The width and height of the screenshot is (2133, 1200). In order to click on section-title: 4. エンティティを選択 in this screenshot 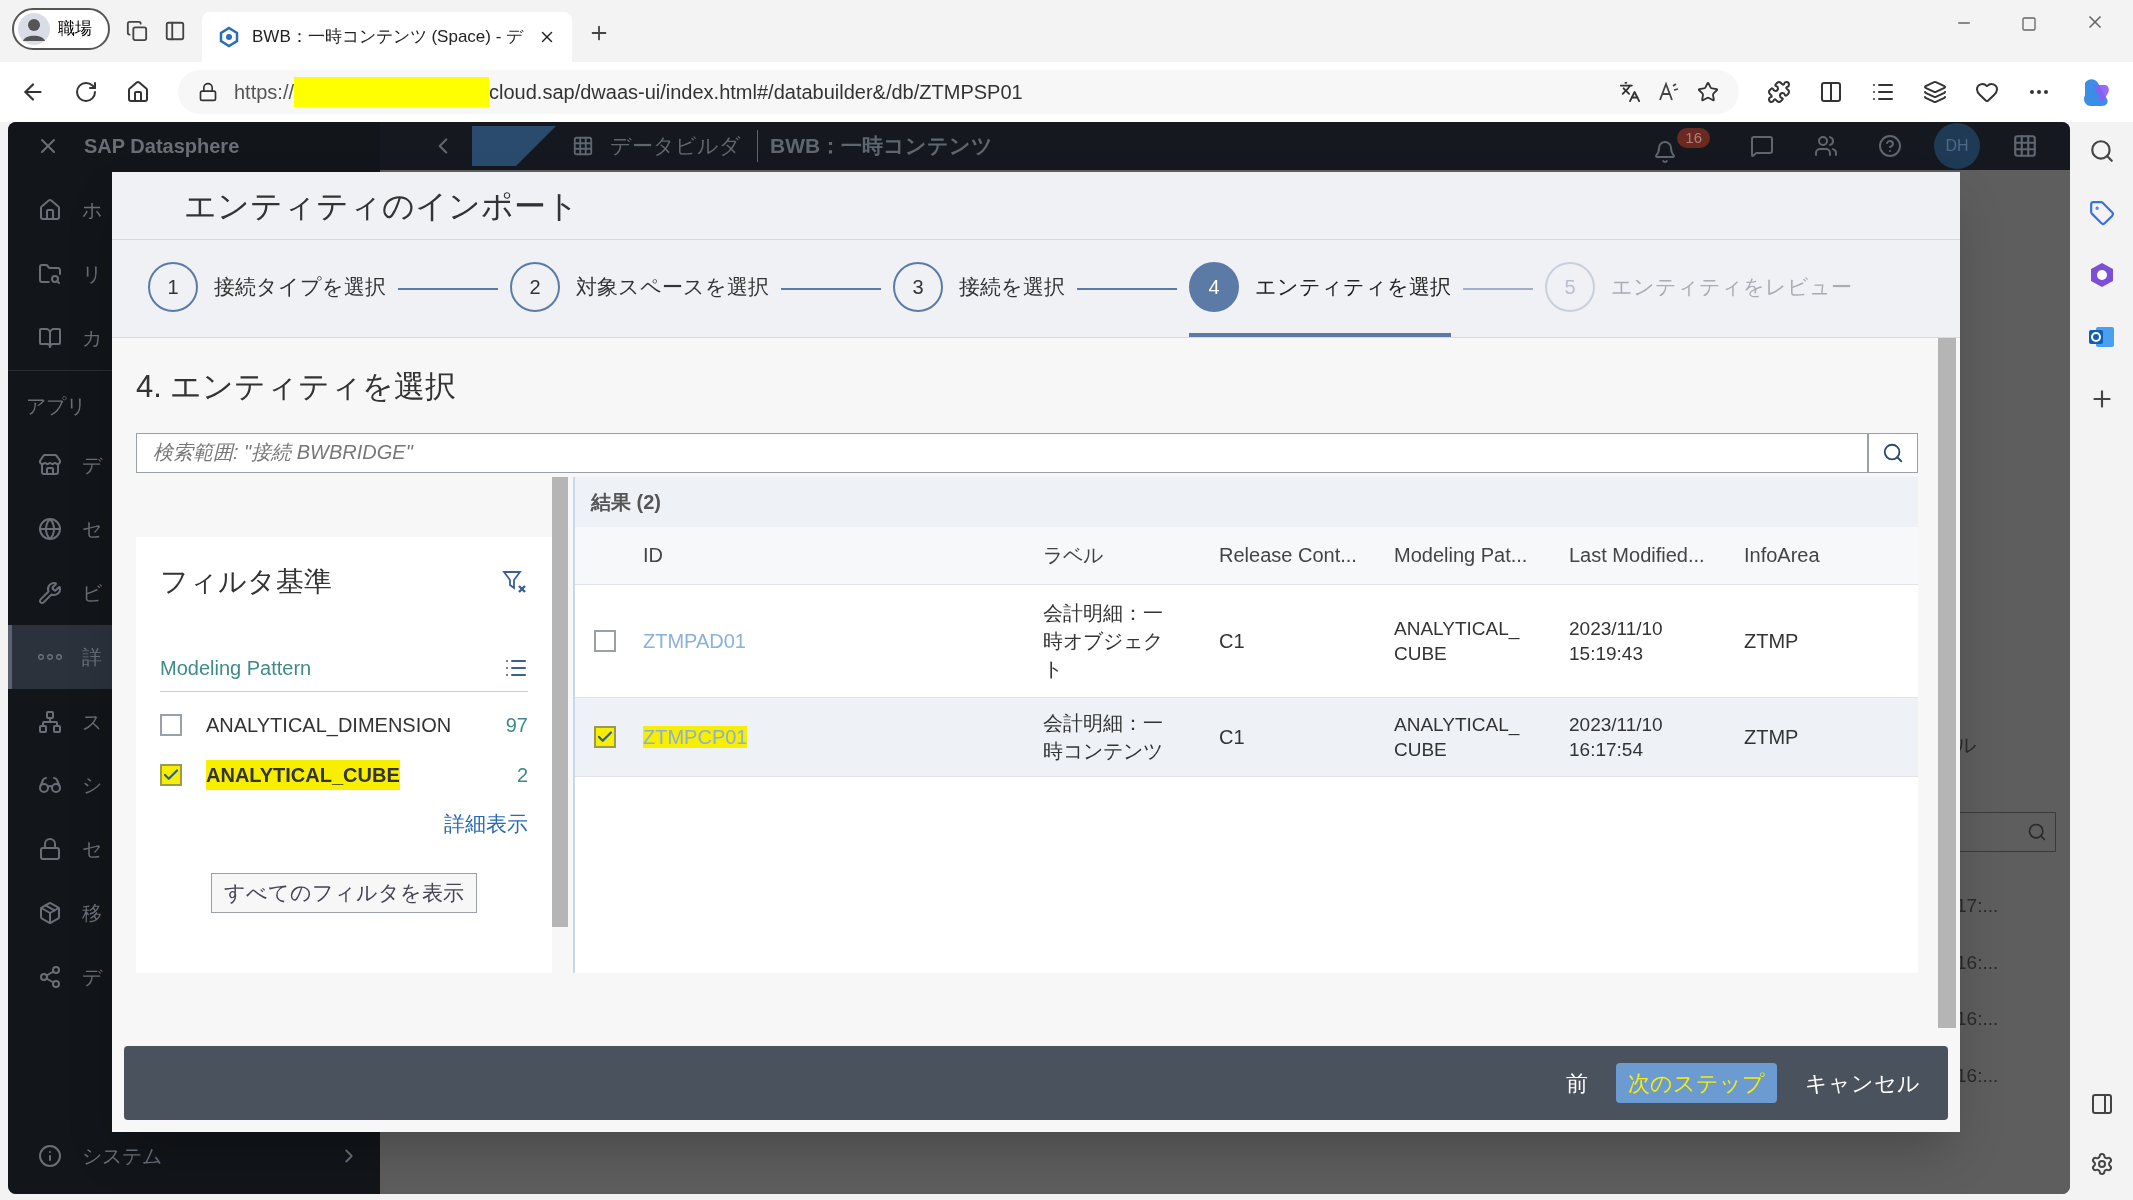, I will do `click(297, 387)`.